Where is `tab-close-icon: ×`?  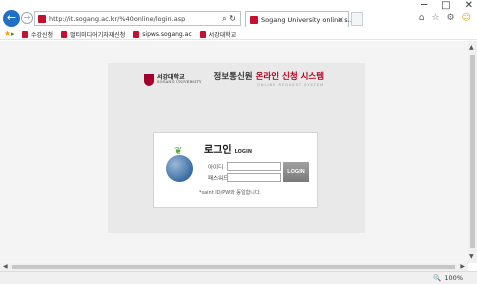 tab-close-icon: × is located at coordinates (340, 19).